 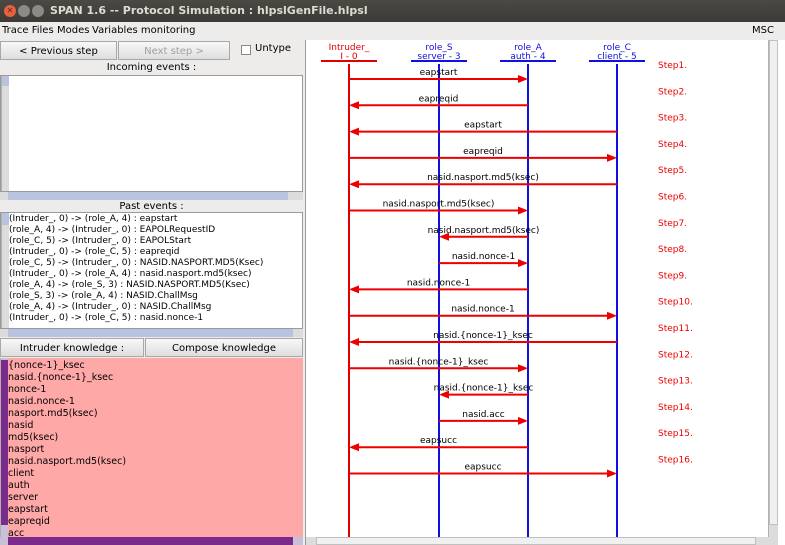 I want to click on past-horizontal-scrollbar, so click(x=151, y=333).